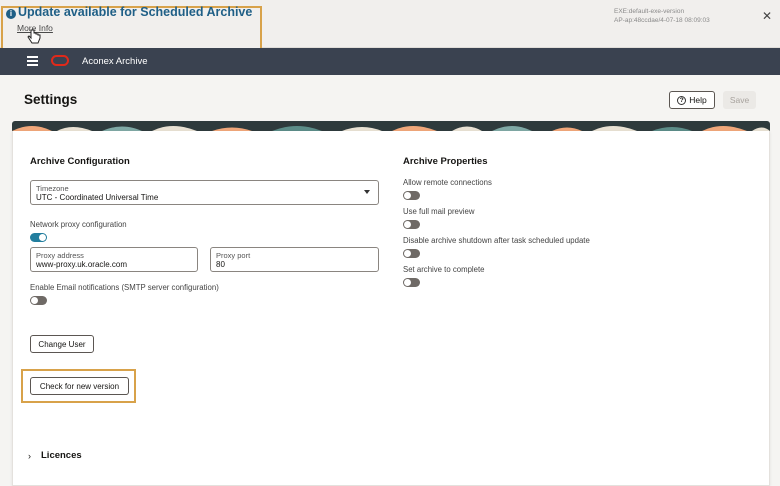 The height and width of the screenshot is (486, 780). Describe the element at coordinates (32, 61) in the screenshot. I see `hamburger-menu-icon` at that location.